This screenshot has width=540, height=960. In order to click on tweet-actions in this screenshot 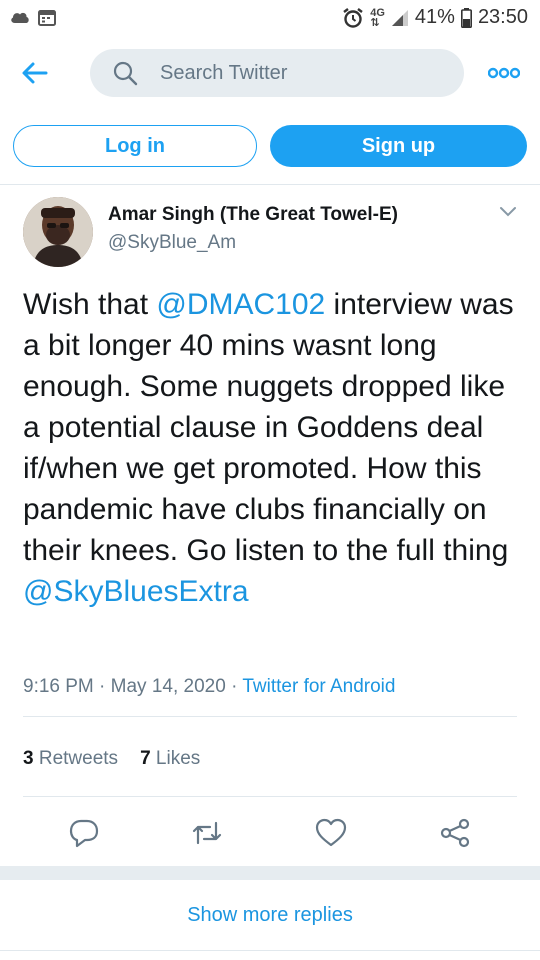, I will do `click(270, 832)`.